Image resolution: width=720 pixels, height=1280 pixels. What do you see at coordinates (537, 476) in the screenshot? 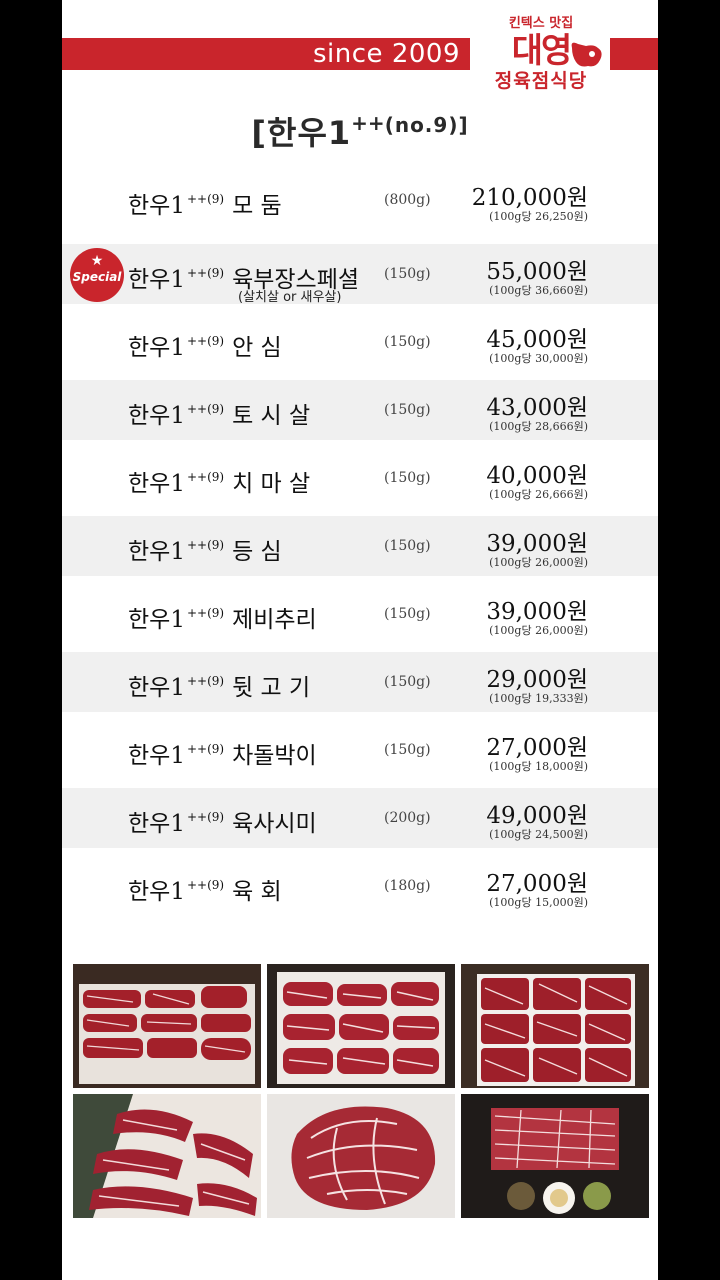
I see `item-price: 40,000원` at bounding box center [537, 476].